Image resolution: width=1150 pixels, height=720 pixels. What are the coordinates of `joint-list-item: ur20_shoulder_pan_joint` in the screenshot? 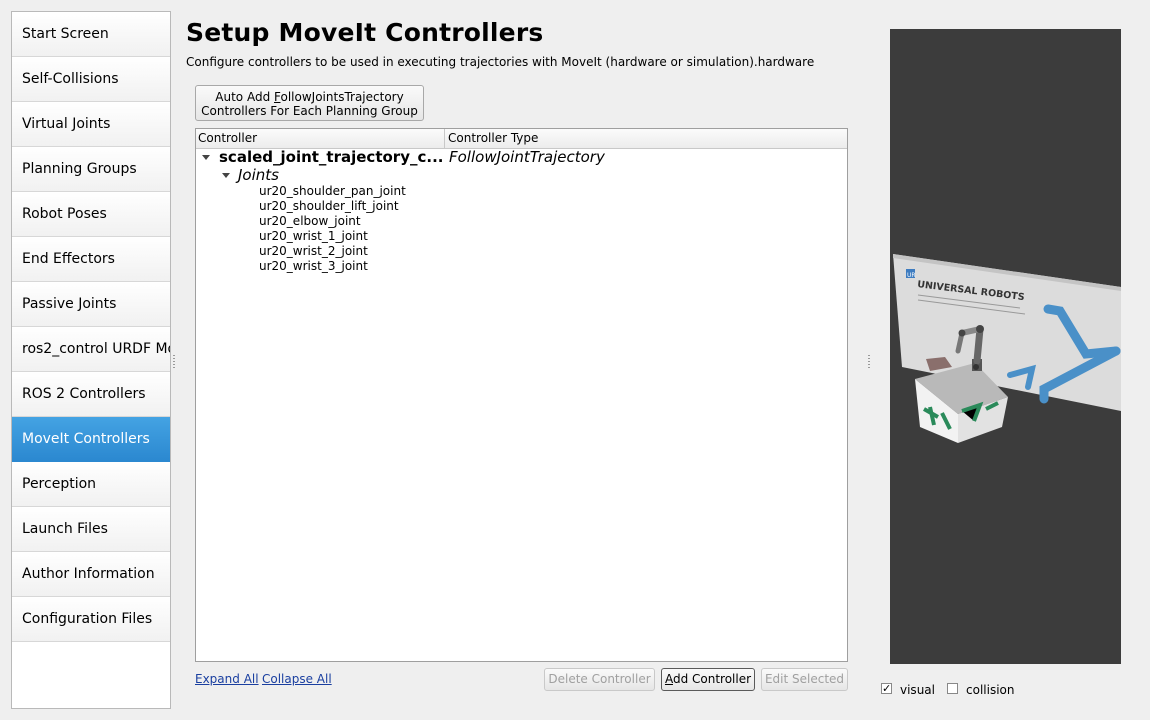 It's located at (332, 191).